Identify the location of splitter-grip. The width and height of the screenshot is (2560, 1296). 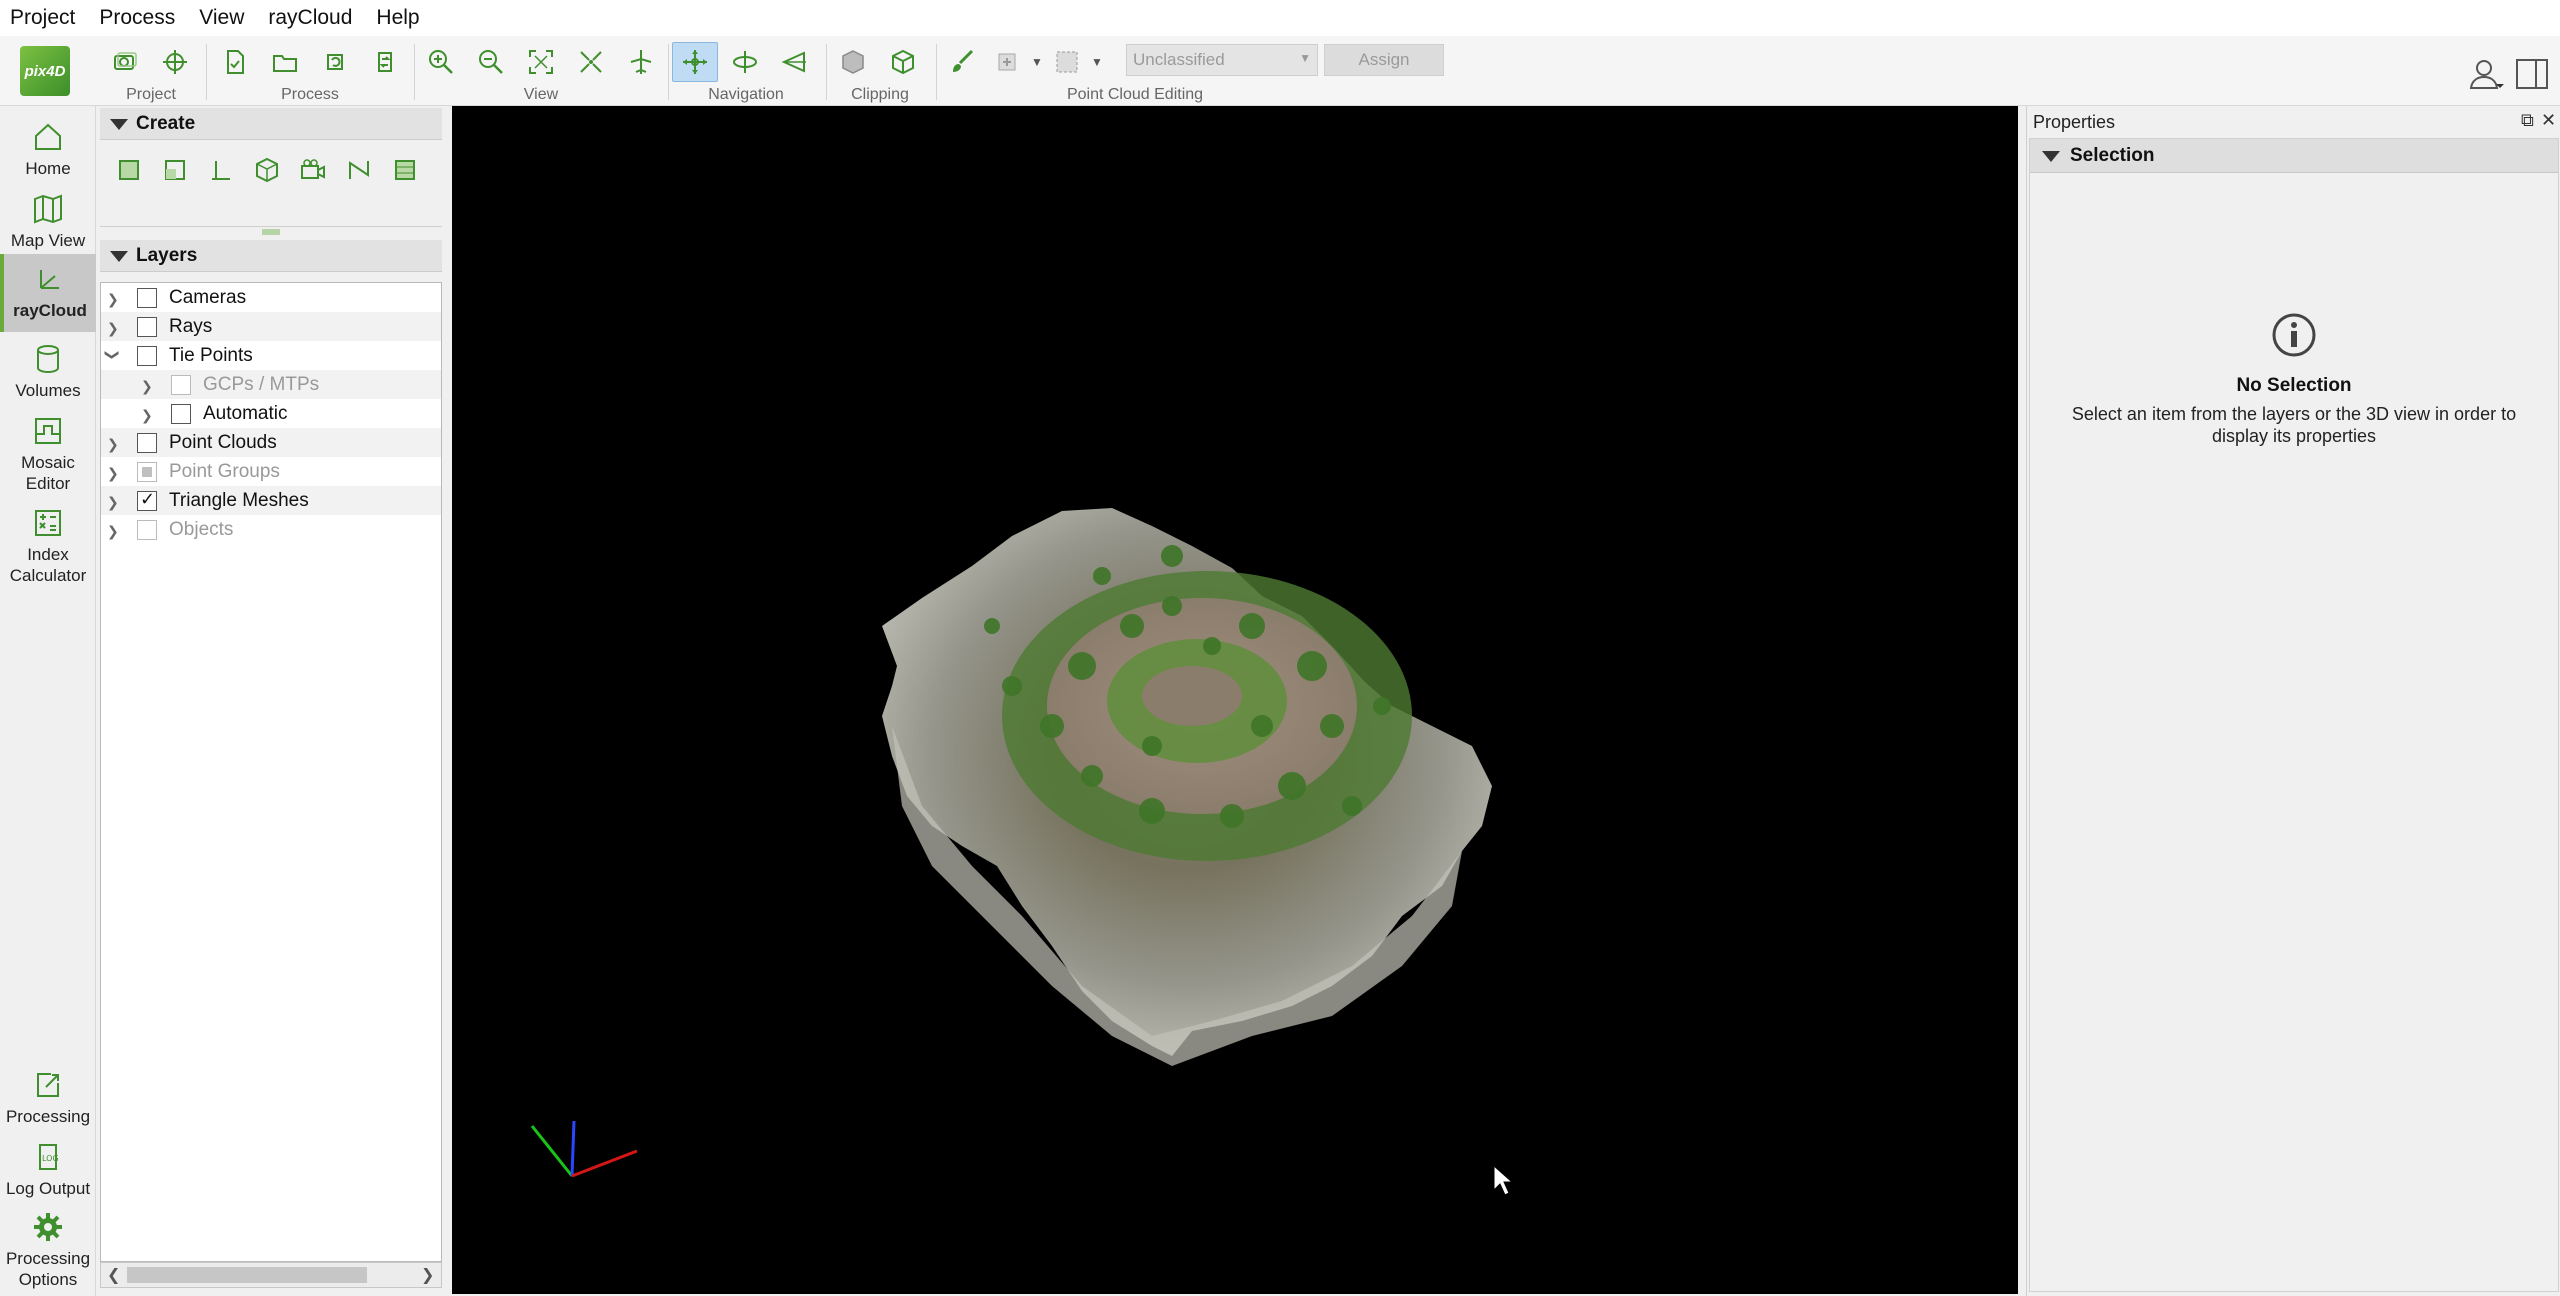
(271, 232).